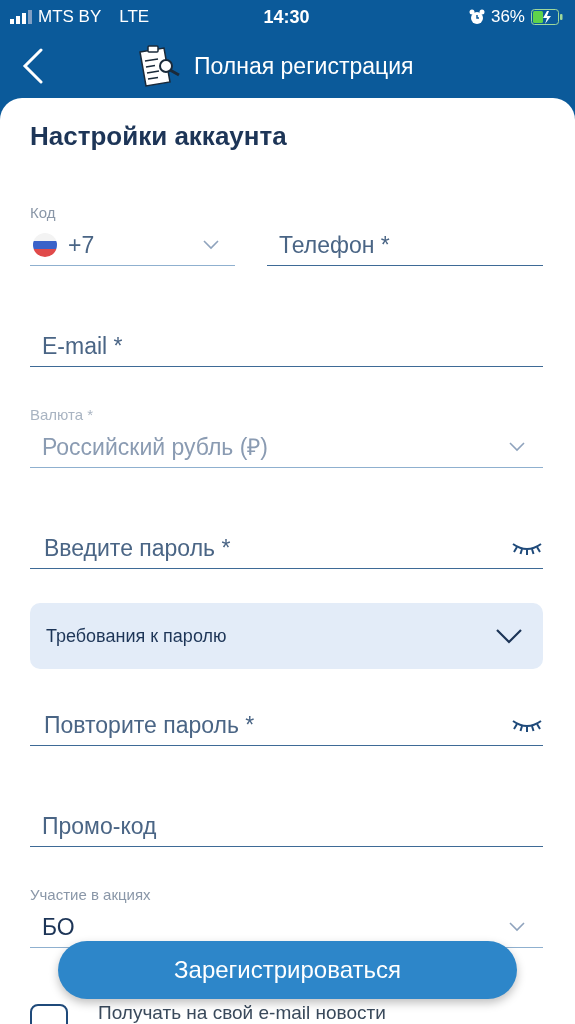 This screenshot has width=575, height=1024. I want to click on battery-percent: 36%, so click(507, 17).